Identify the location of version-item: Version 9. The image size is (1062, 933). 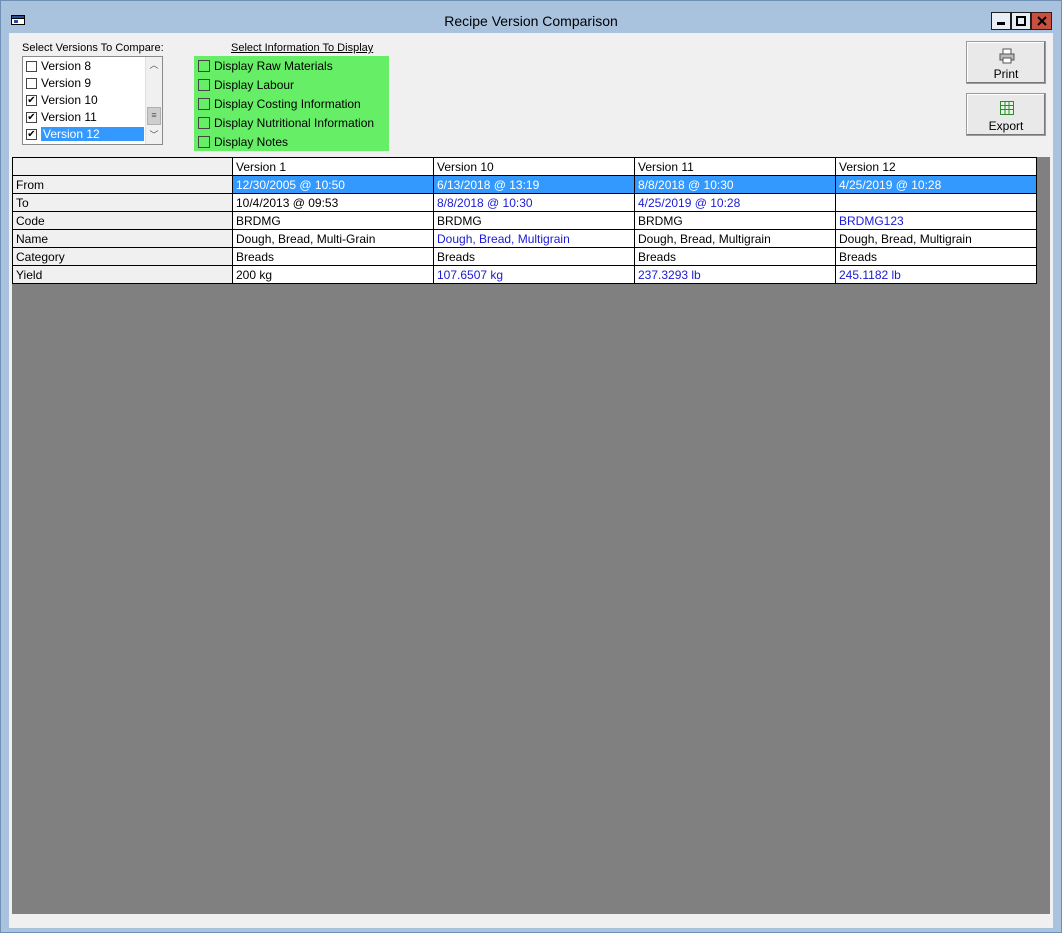
(85, 83).